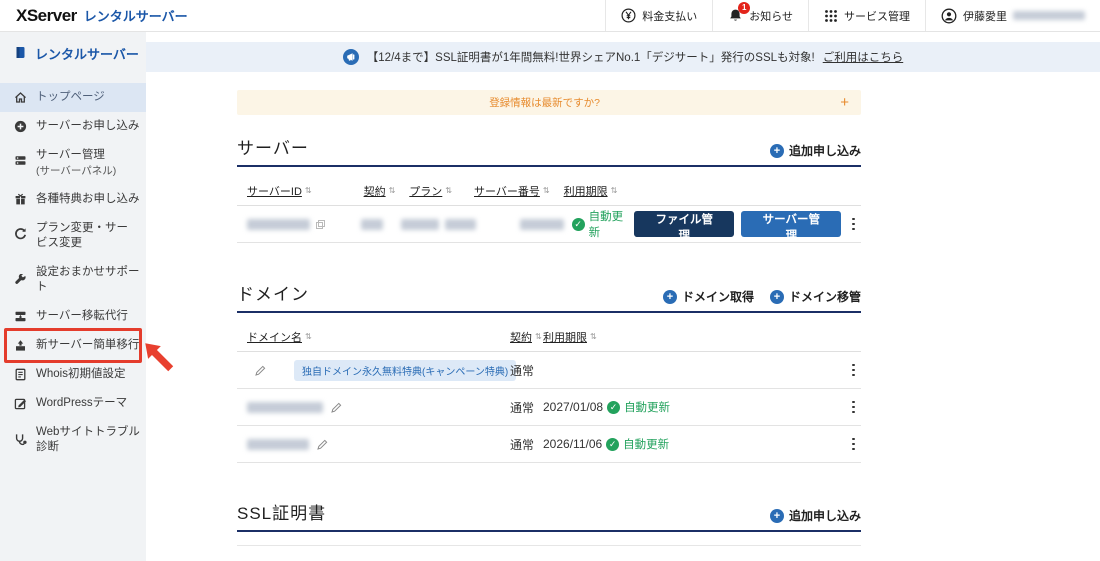 Image resolution: width=1100 pixels, height=561 pixels. What do you see at coordinates (73, 236) in the screenshot?
I see `sidebar-item-plan-change: プラン変更・サービス変更` at bounding box center [73, 236].